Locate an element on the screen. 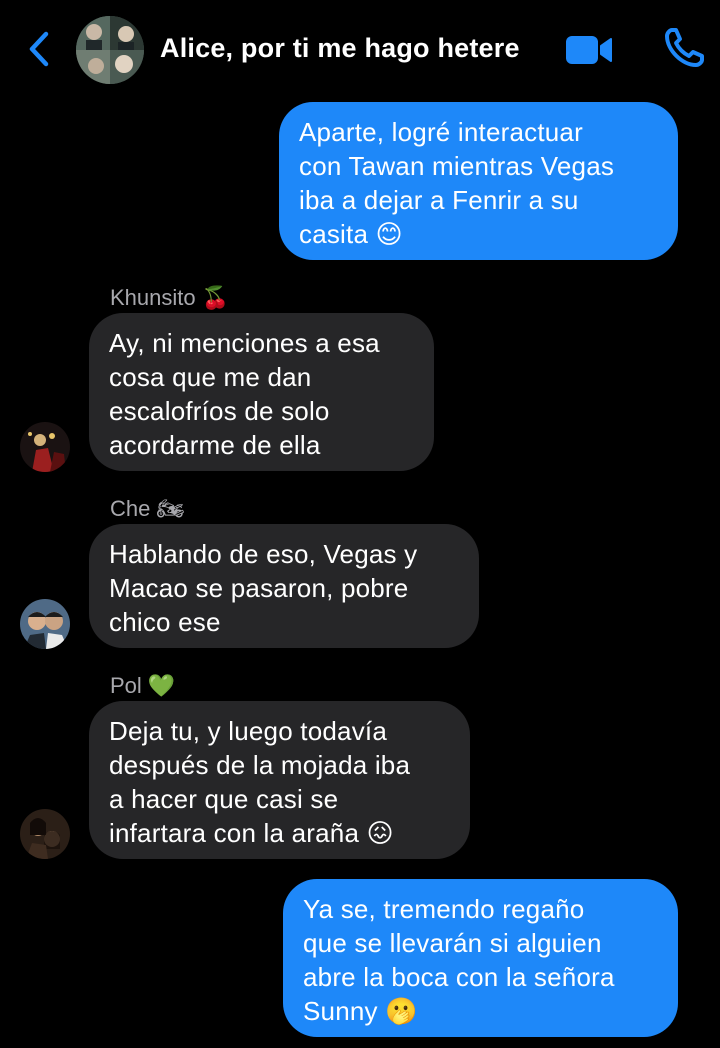 The image size is (720, 1048). group-photo-collage is located at coordinates (110, 50).